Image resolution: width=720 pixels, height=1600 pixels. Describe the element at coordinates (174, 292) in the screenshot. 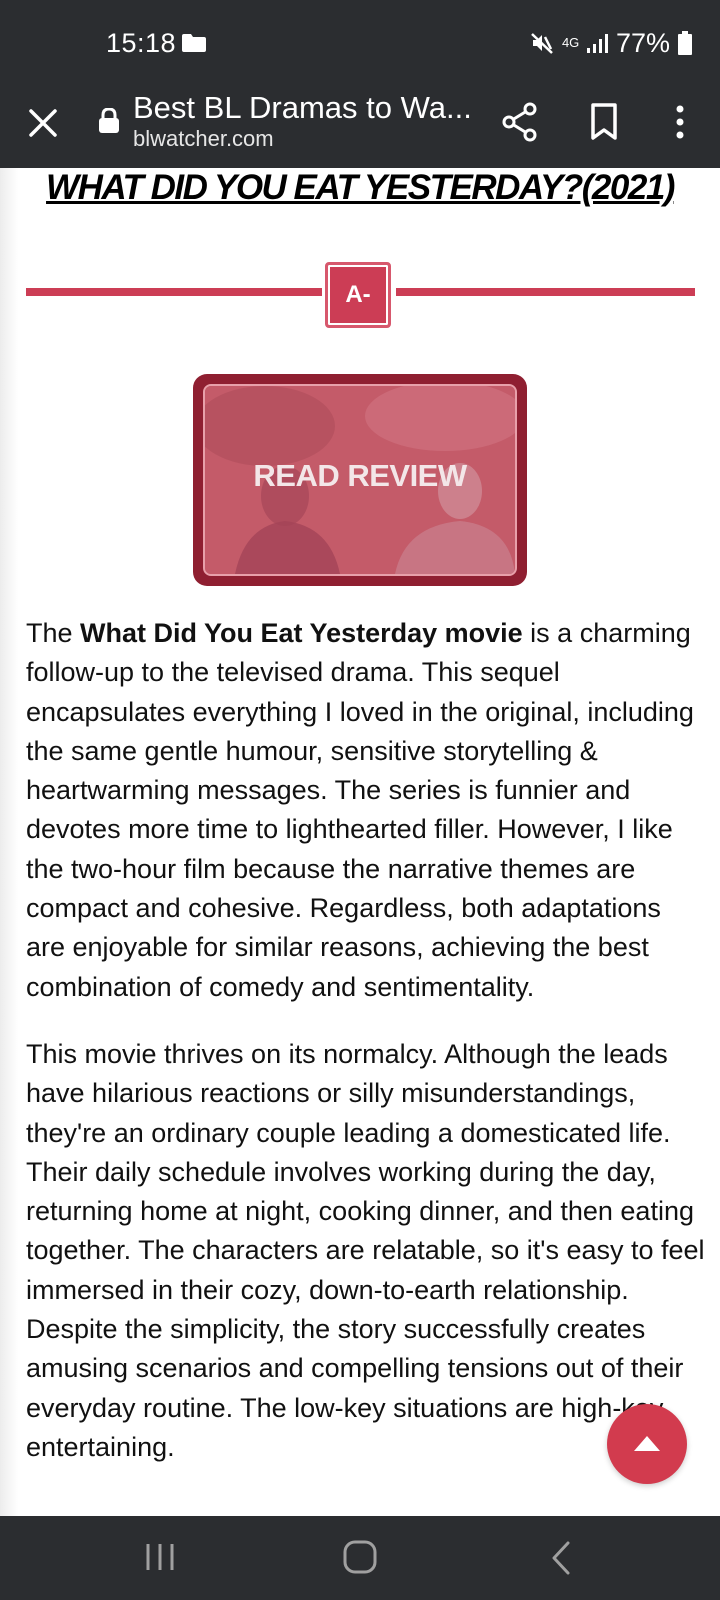

I see `grade-divider-left` at that location.